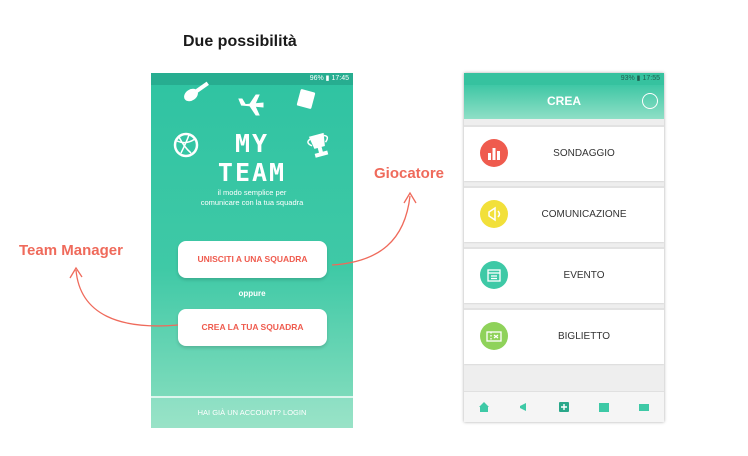  What do you see at coordinates (127, 298) in the screenshot?
I see `team-manager-arrow` at bounding box center [127, 298].